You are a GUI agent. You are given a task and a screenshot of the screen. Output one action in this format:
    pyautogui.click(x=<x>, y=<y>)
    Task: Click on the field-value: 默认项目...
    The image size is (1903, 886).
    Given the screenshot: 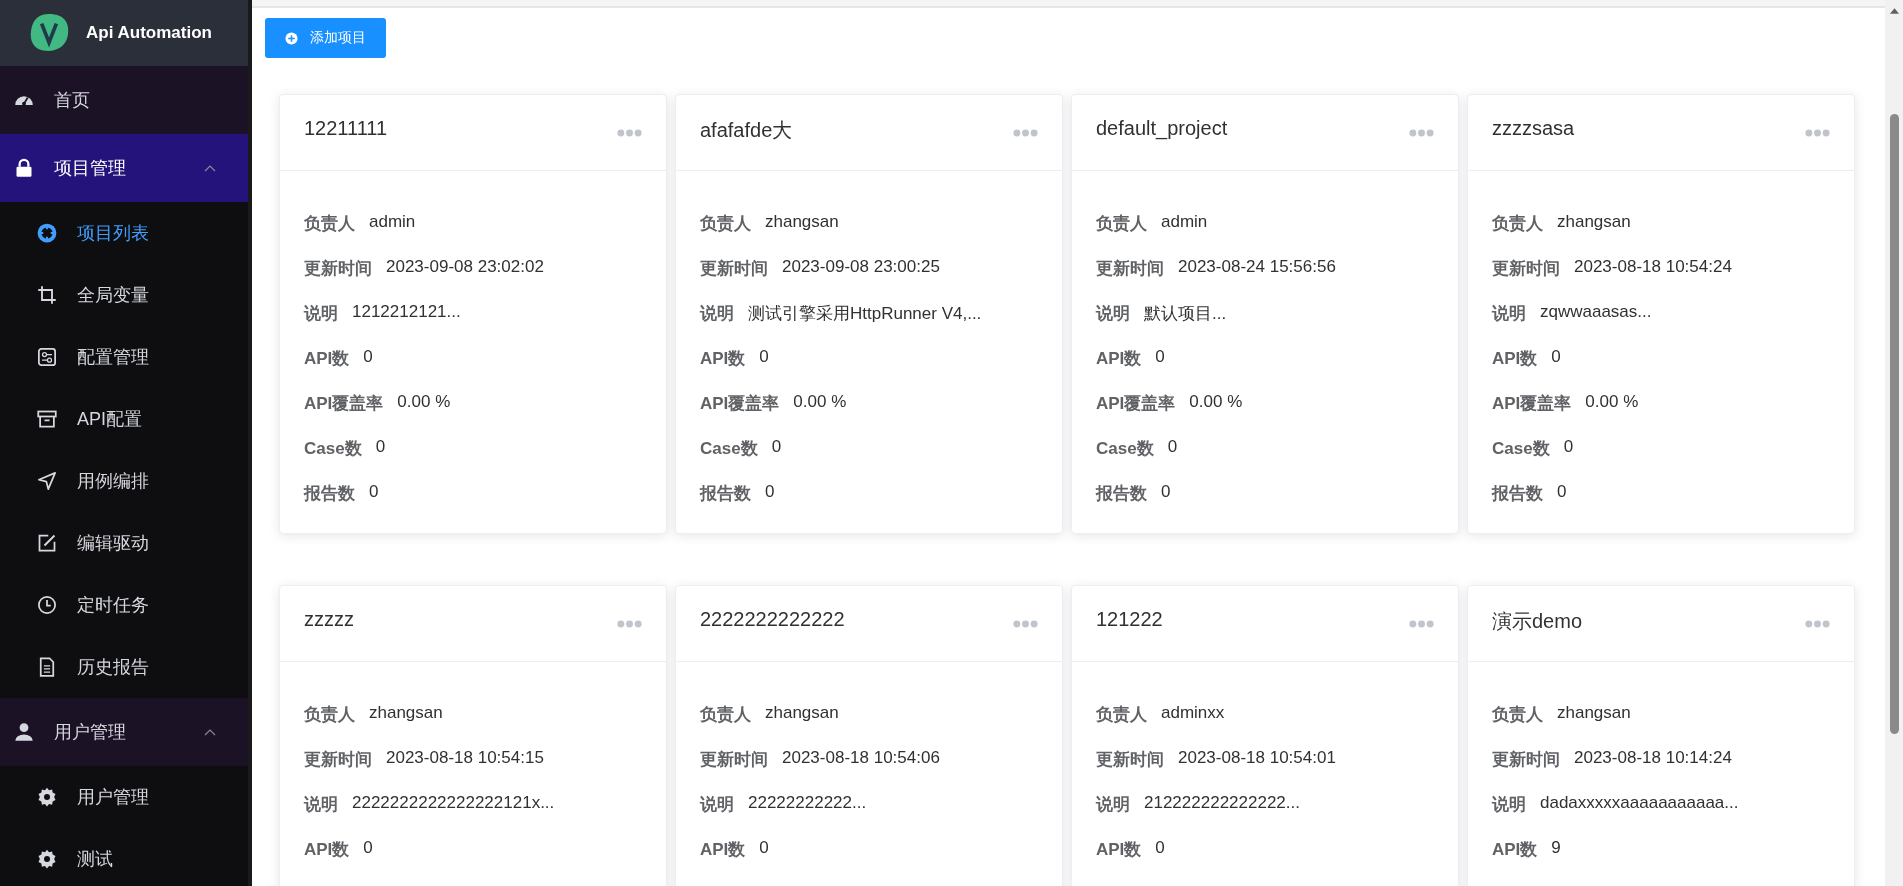 What is the action you would take?
    pyautogui.click(x=1185, y=314)
    